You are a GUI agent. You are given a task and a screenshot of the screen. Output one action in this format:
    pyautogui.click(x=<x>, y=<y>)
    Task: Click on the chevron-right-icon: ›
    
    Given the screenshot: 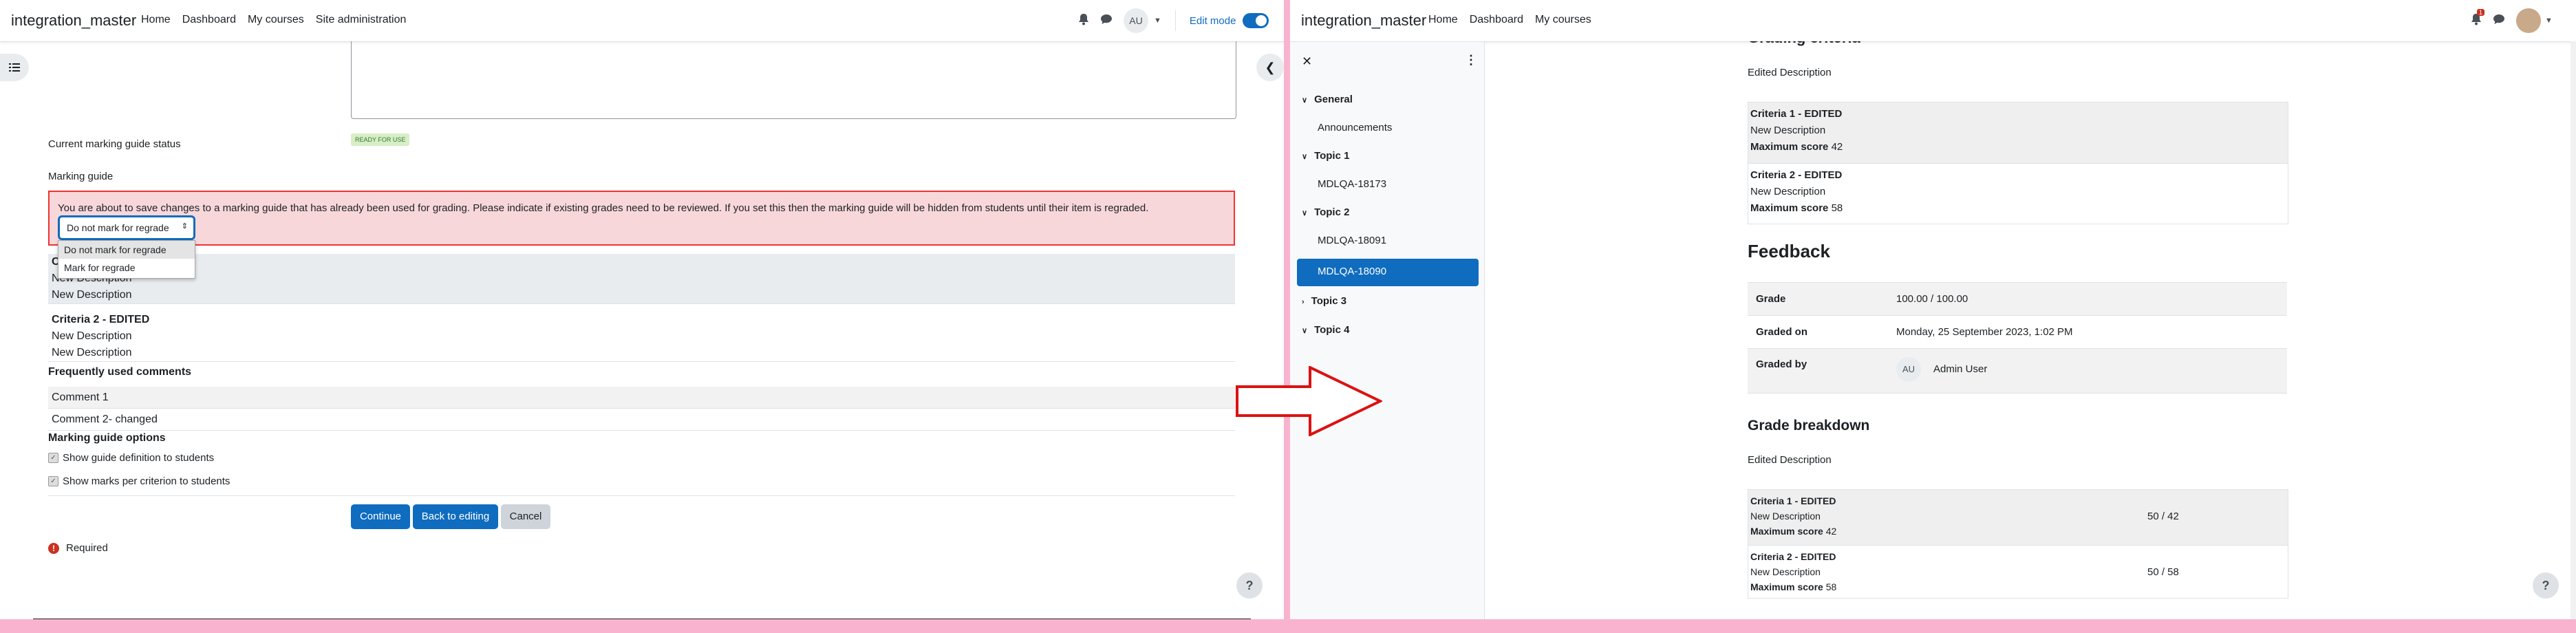 What is the action you would take?
    pyautogui.click(x=1303, y=302)
    